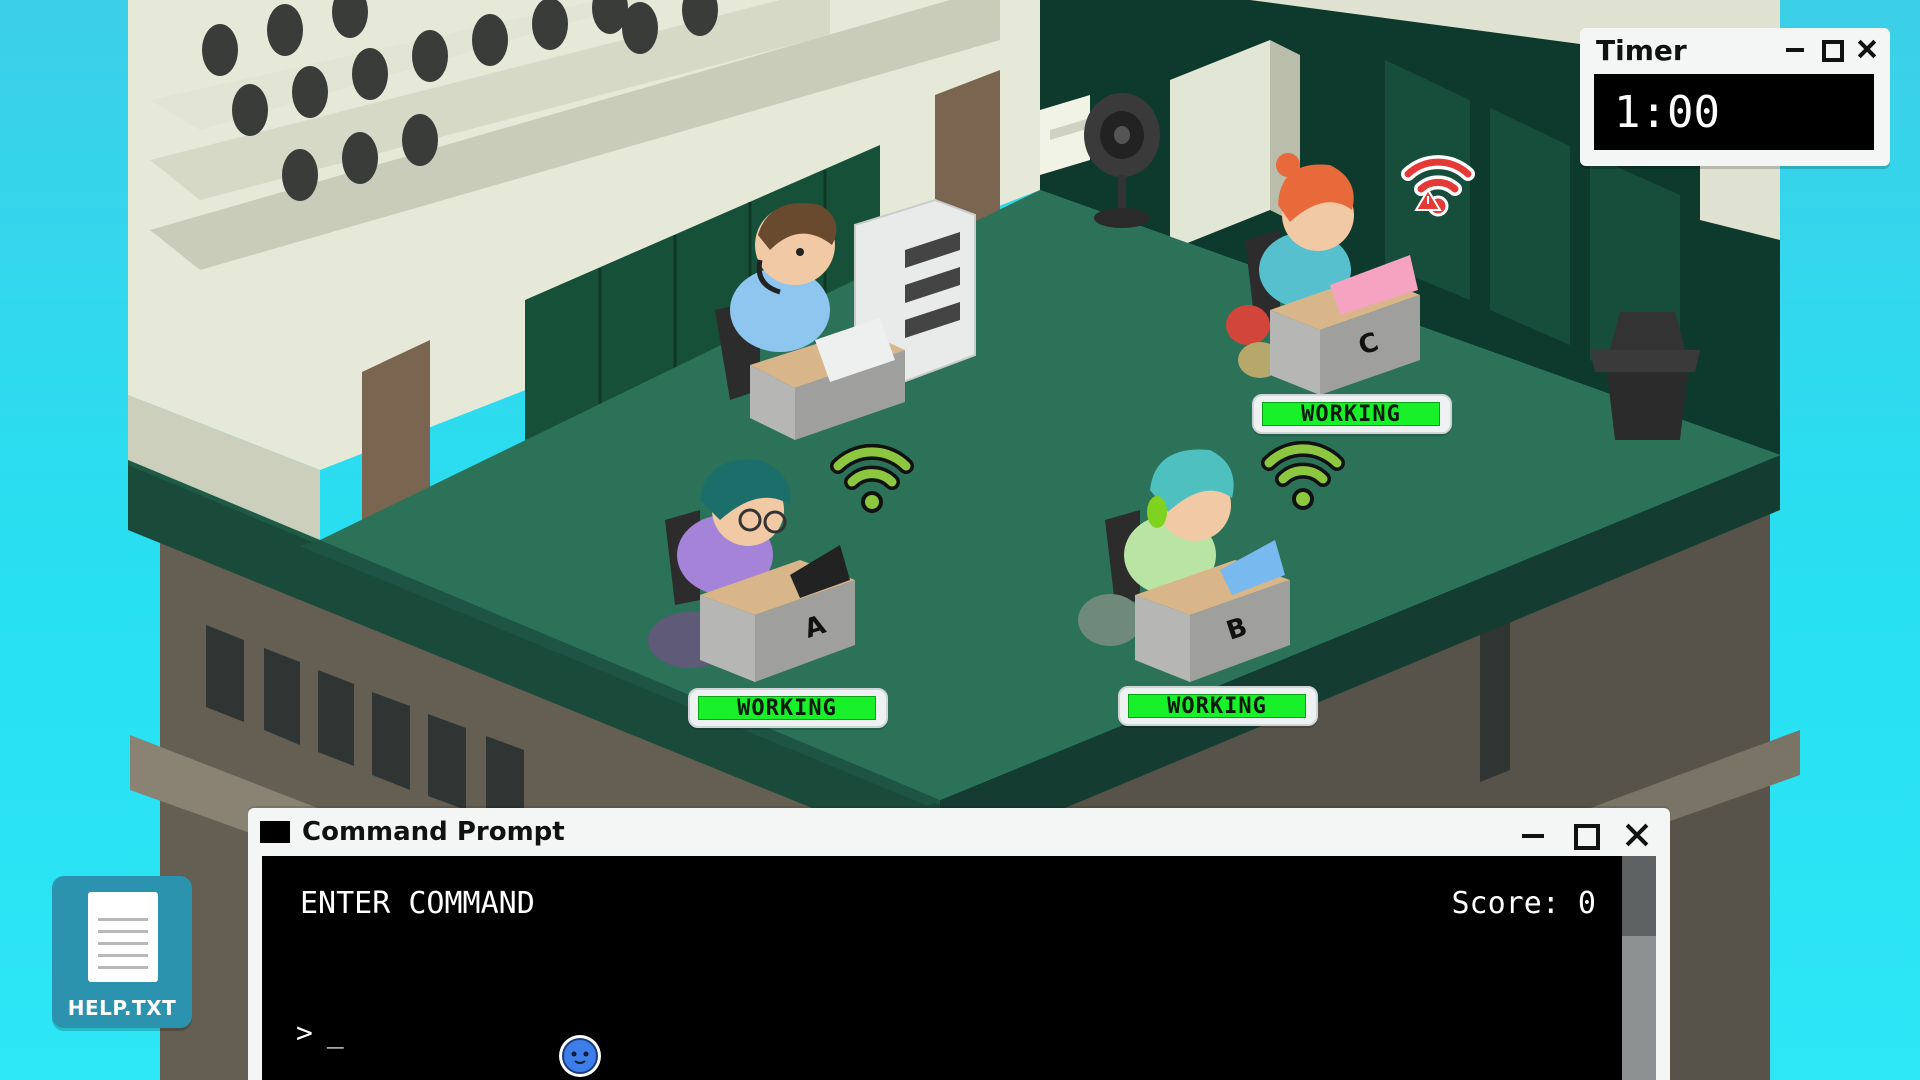  What do you see at coordinates (1734, 112) in the screenshot?
I see `timer-display: 1:00` at bounding box center [1734, 112].